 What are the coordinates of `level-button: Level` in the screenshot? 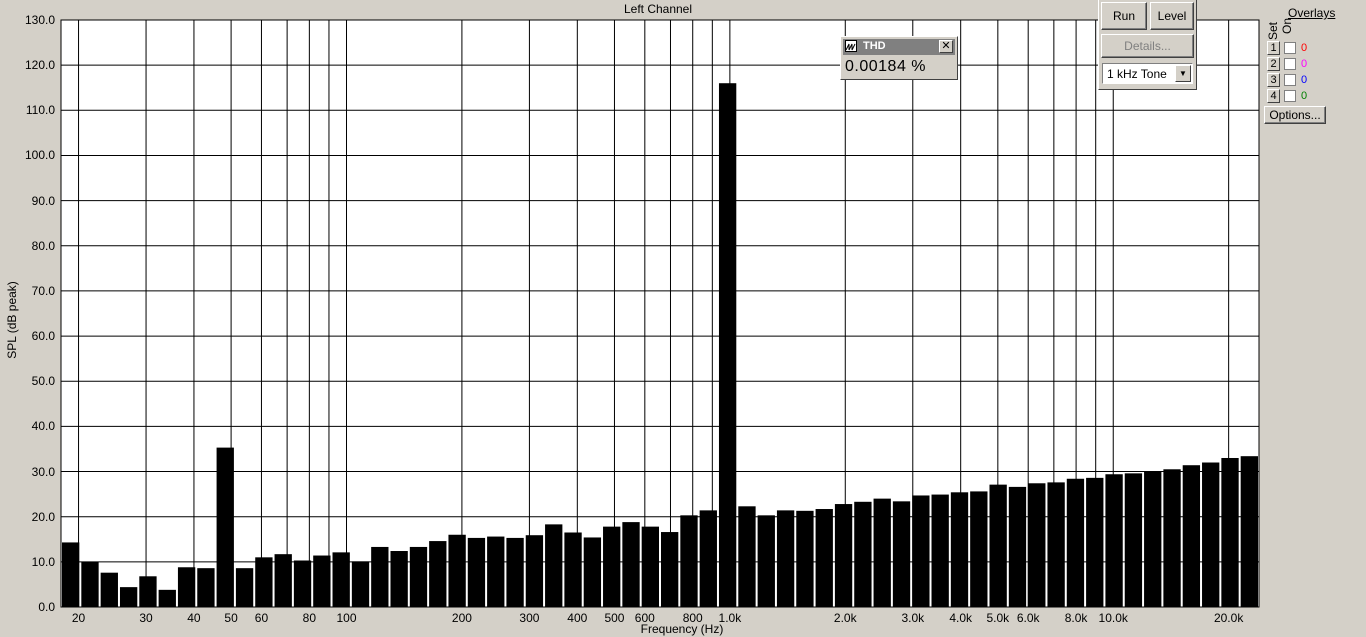 It's located at (1172, 16).